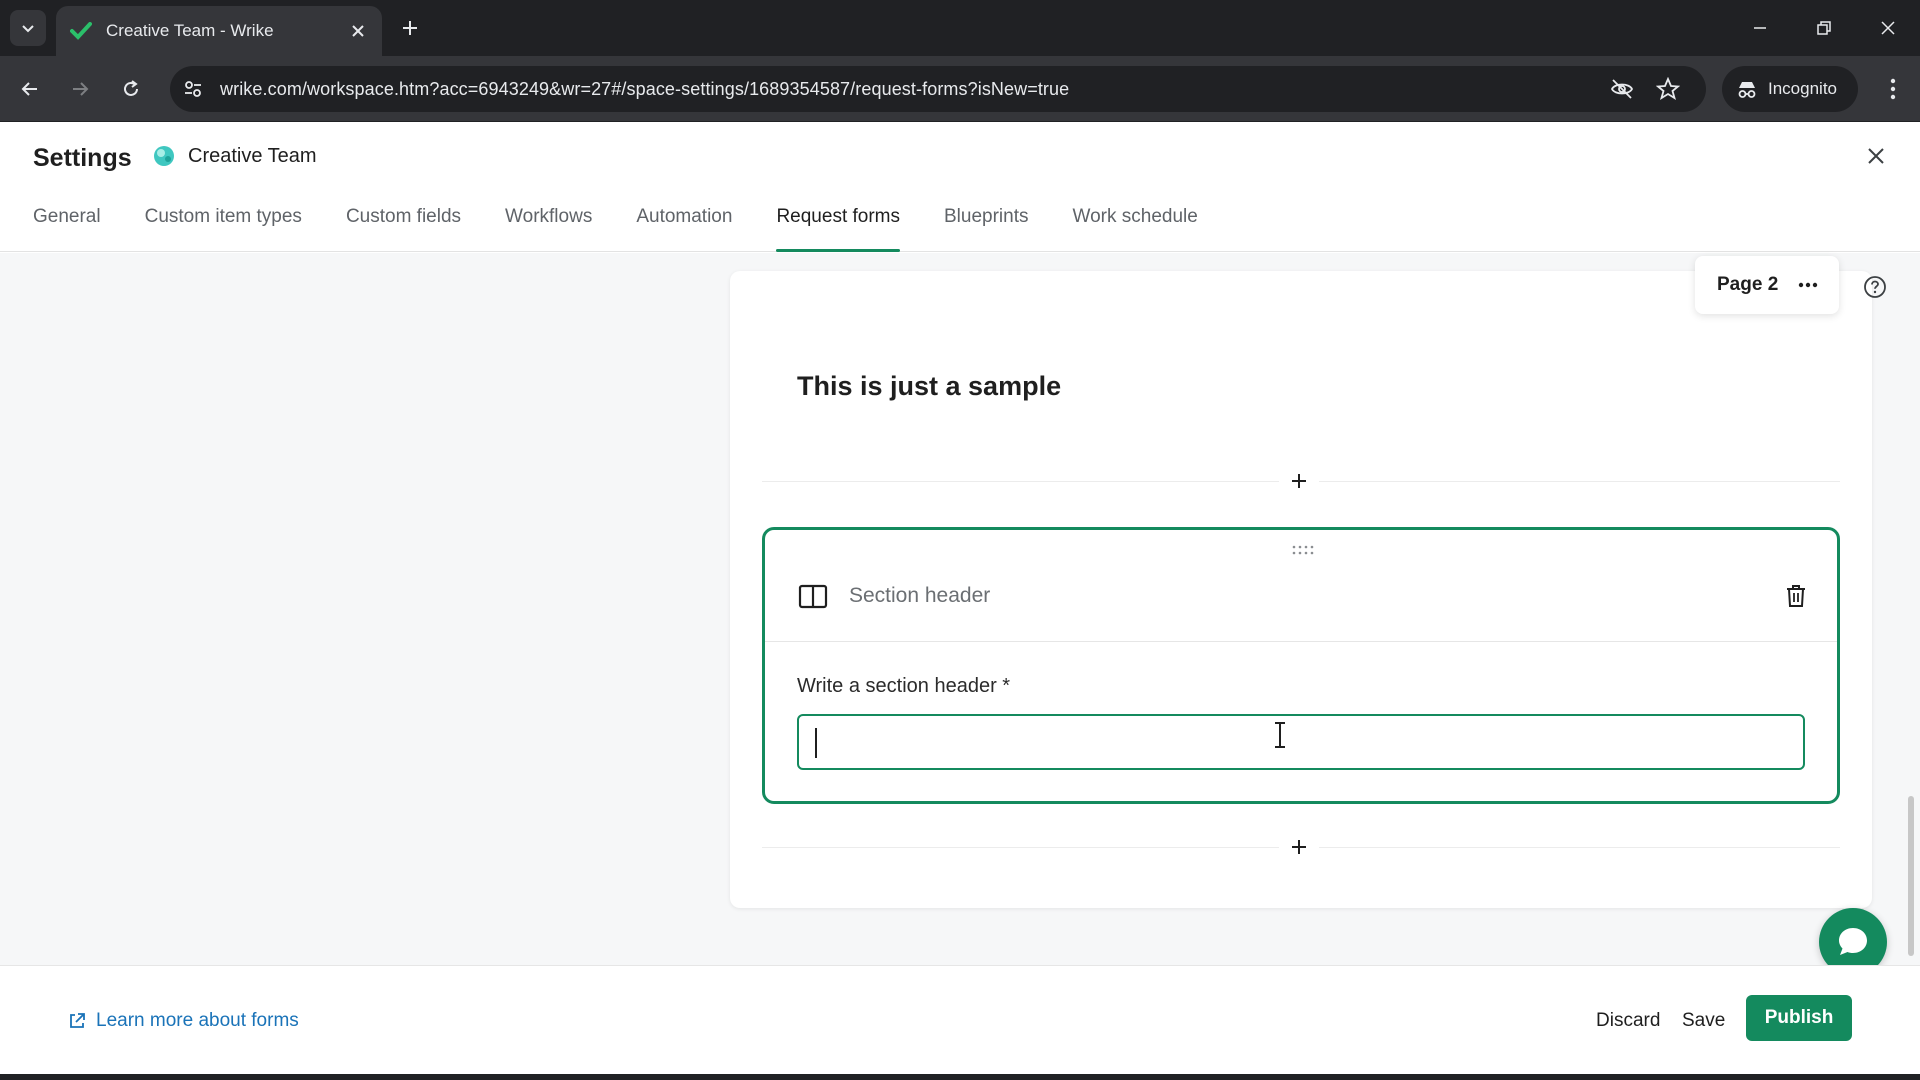 The image size is (1920, 1080). I want to click on section-header-block: Section header Write a section header *, so click(1301, 665).